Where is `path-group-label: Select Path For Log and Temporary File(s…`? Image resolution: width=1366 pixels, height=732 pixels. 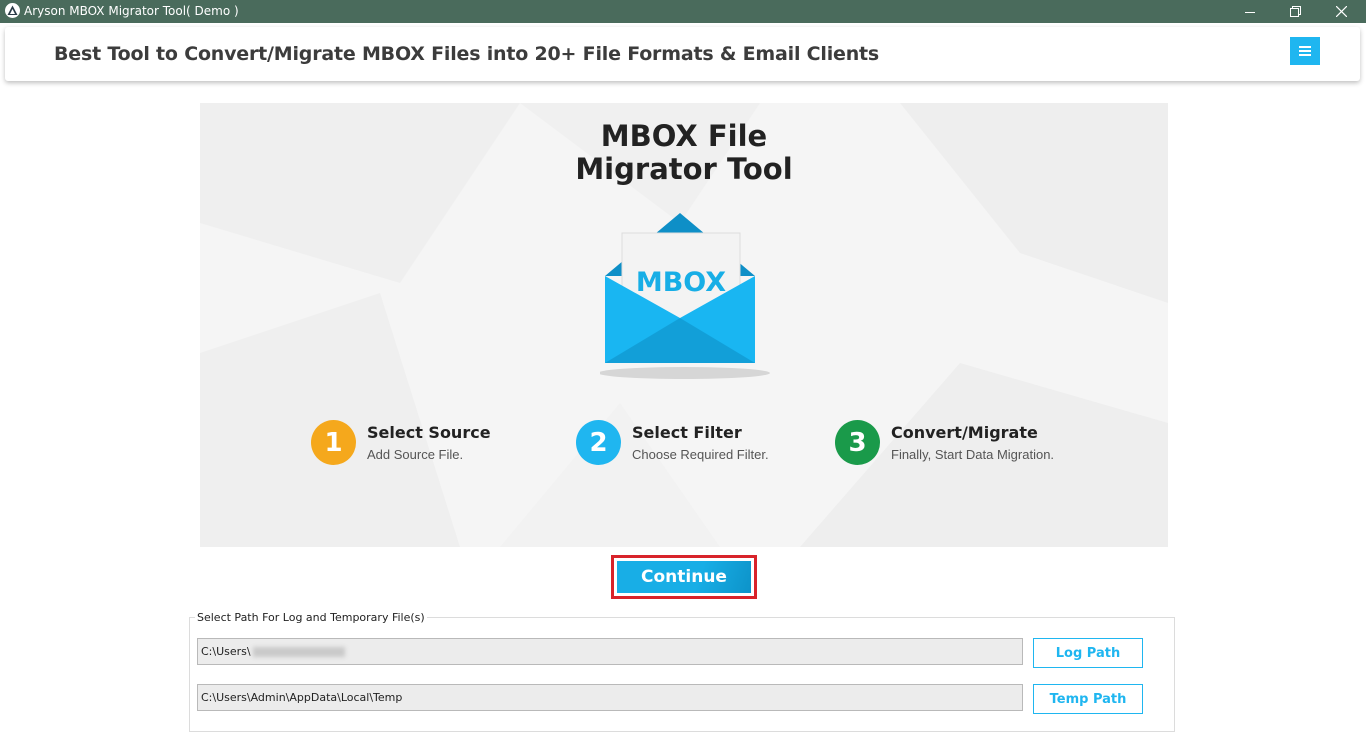
path-group-label: Select Path For Log and Temporary File(s… is located at coordinates (311, 617).